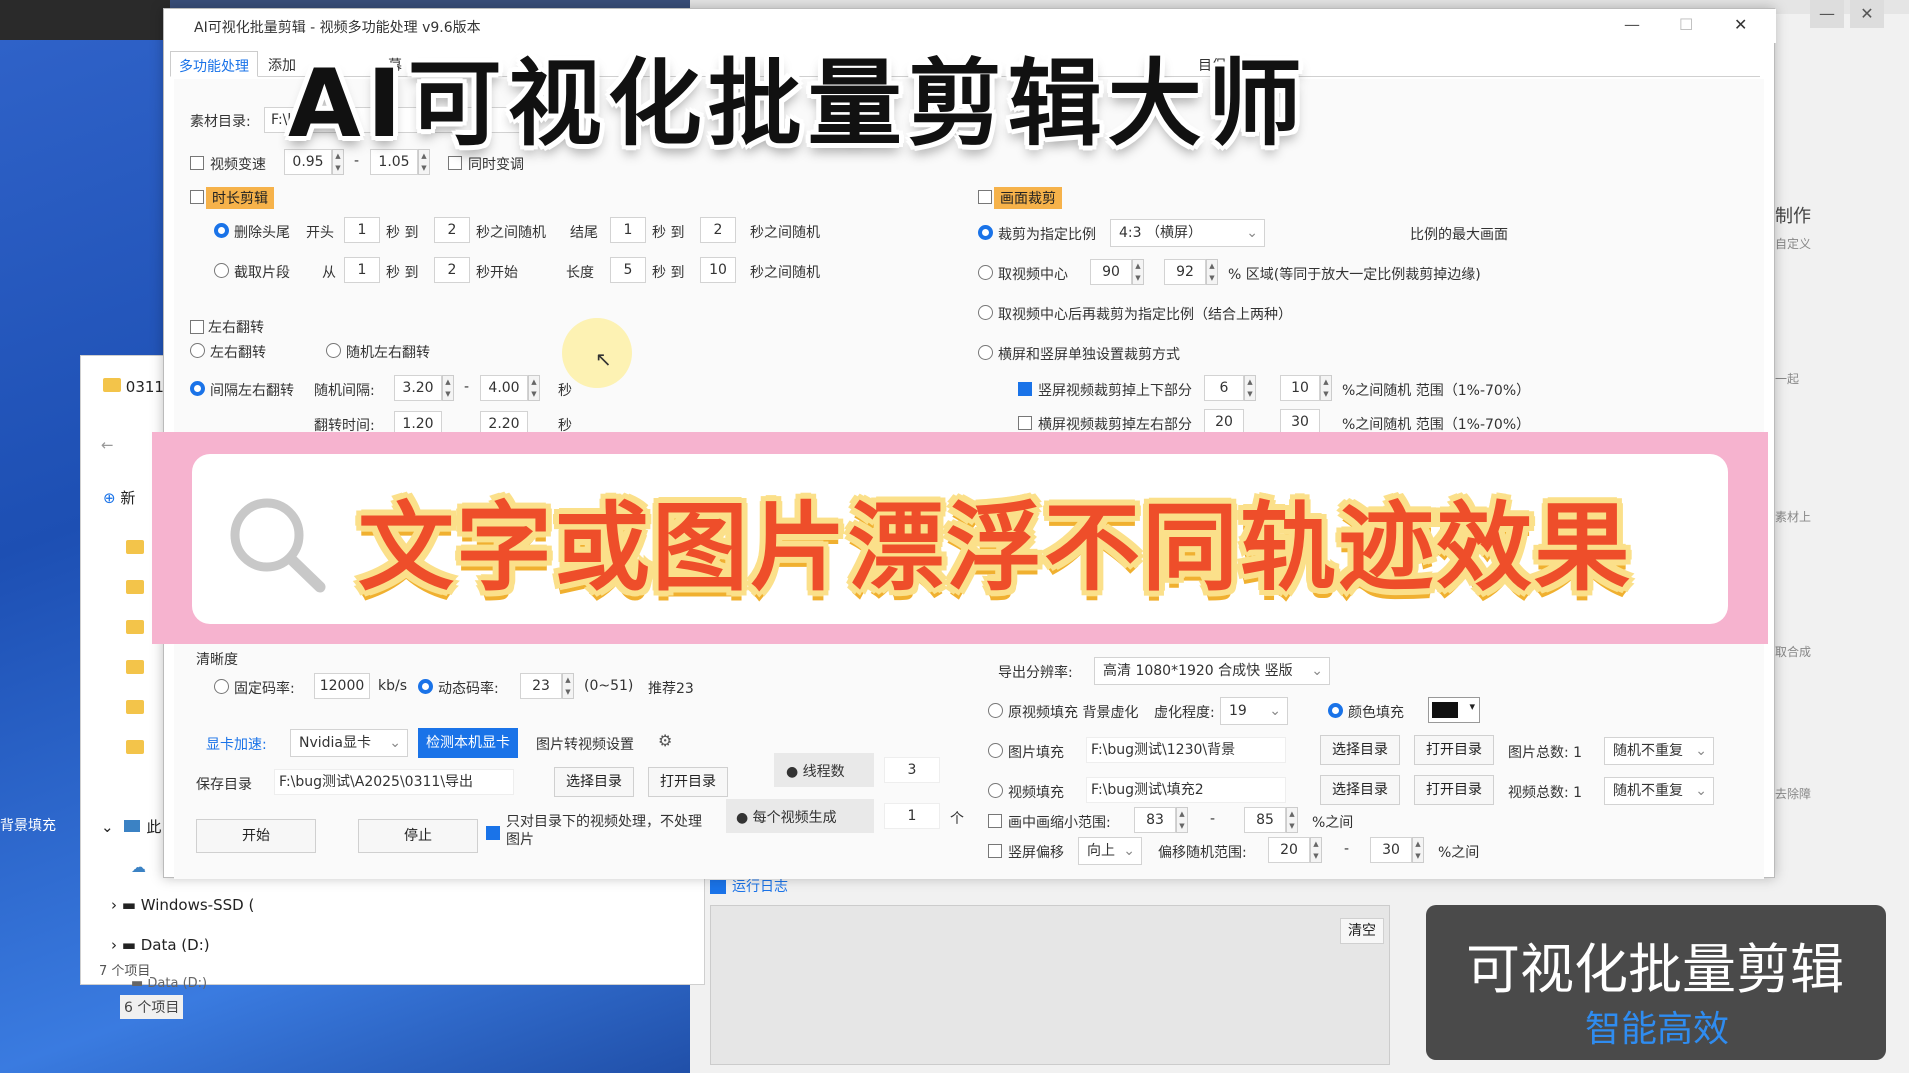 This screenshot has height=1073, width=1909. Describe the element at coordinates (197, 164) in the screenshot. I see `speed-checkbox` at that location.